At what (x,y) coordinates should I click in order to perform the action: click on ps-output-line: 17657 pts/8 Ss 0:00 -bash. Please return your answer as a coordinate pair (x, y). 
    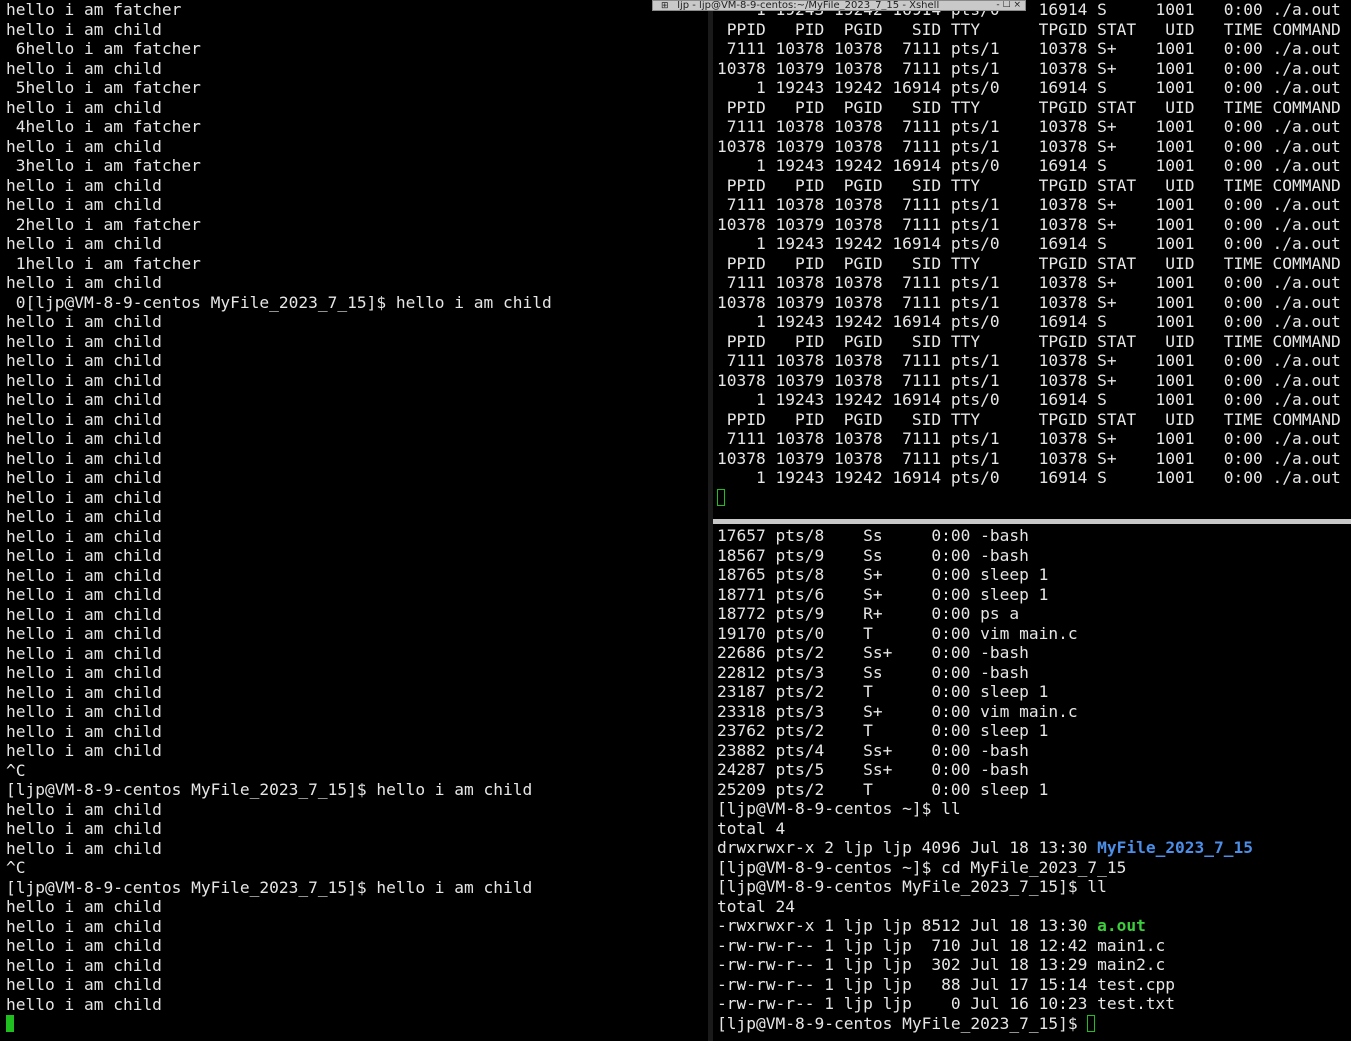
    Looking at the image, I should click on (873, 535).